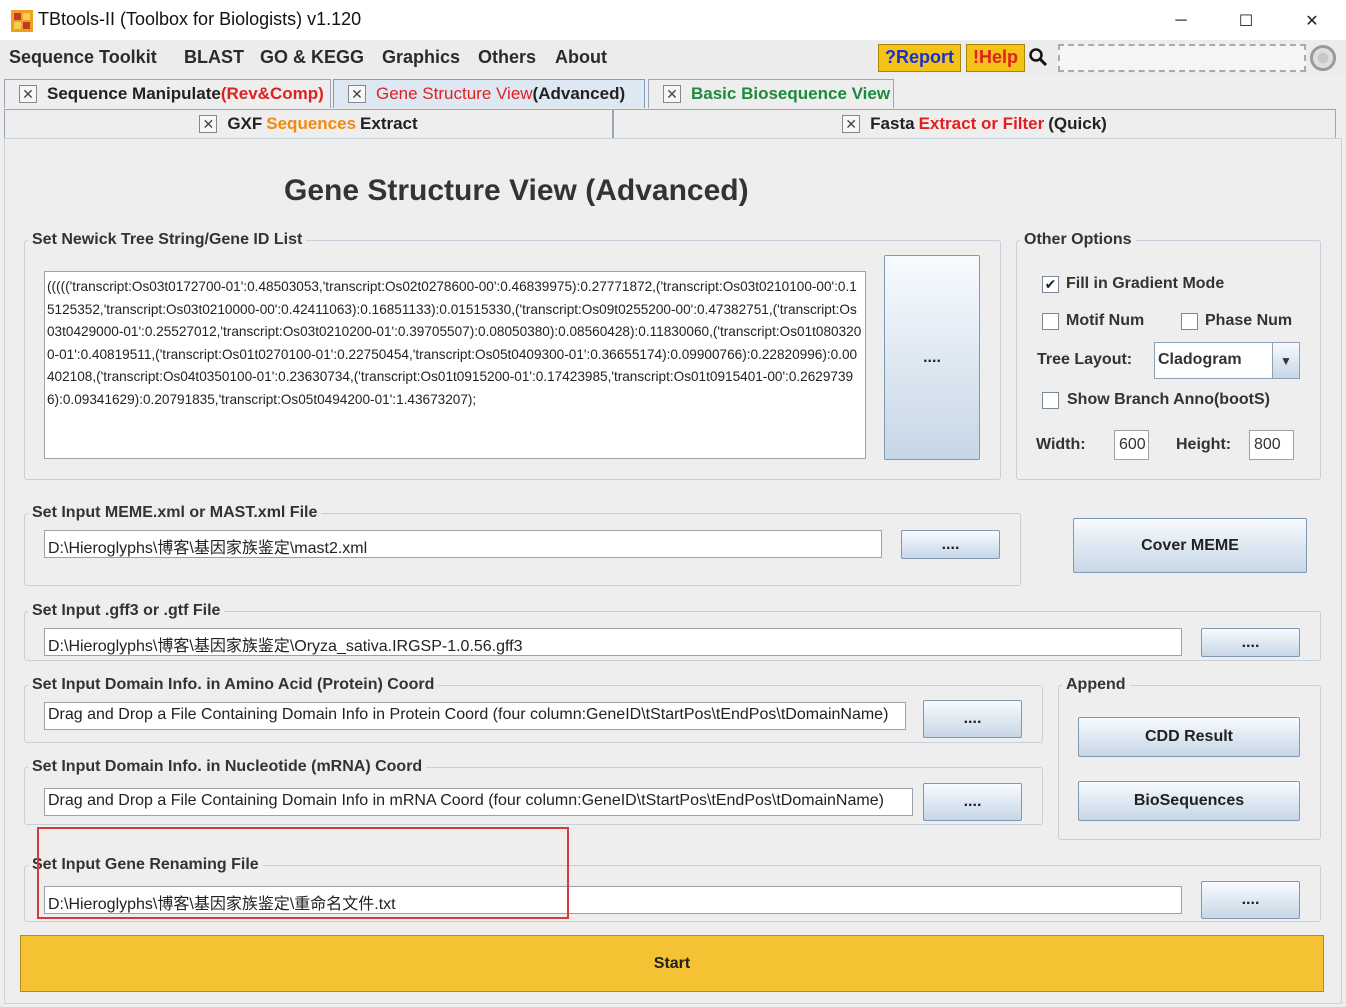  What do you see at coordinates (1168, 399) in the screenshot?
I see `show-branch-label: Show Branch Anno(bootS)` at bounding box center [1168, 399].